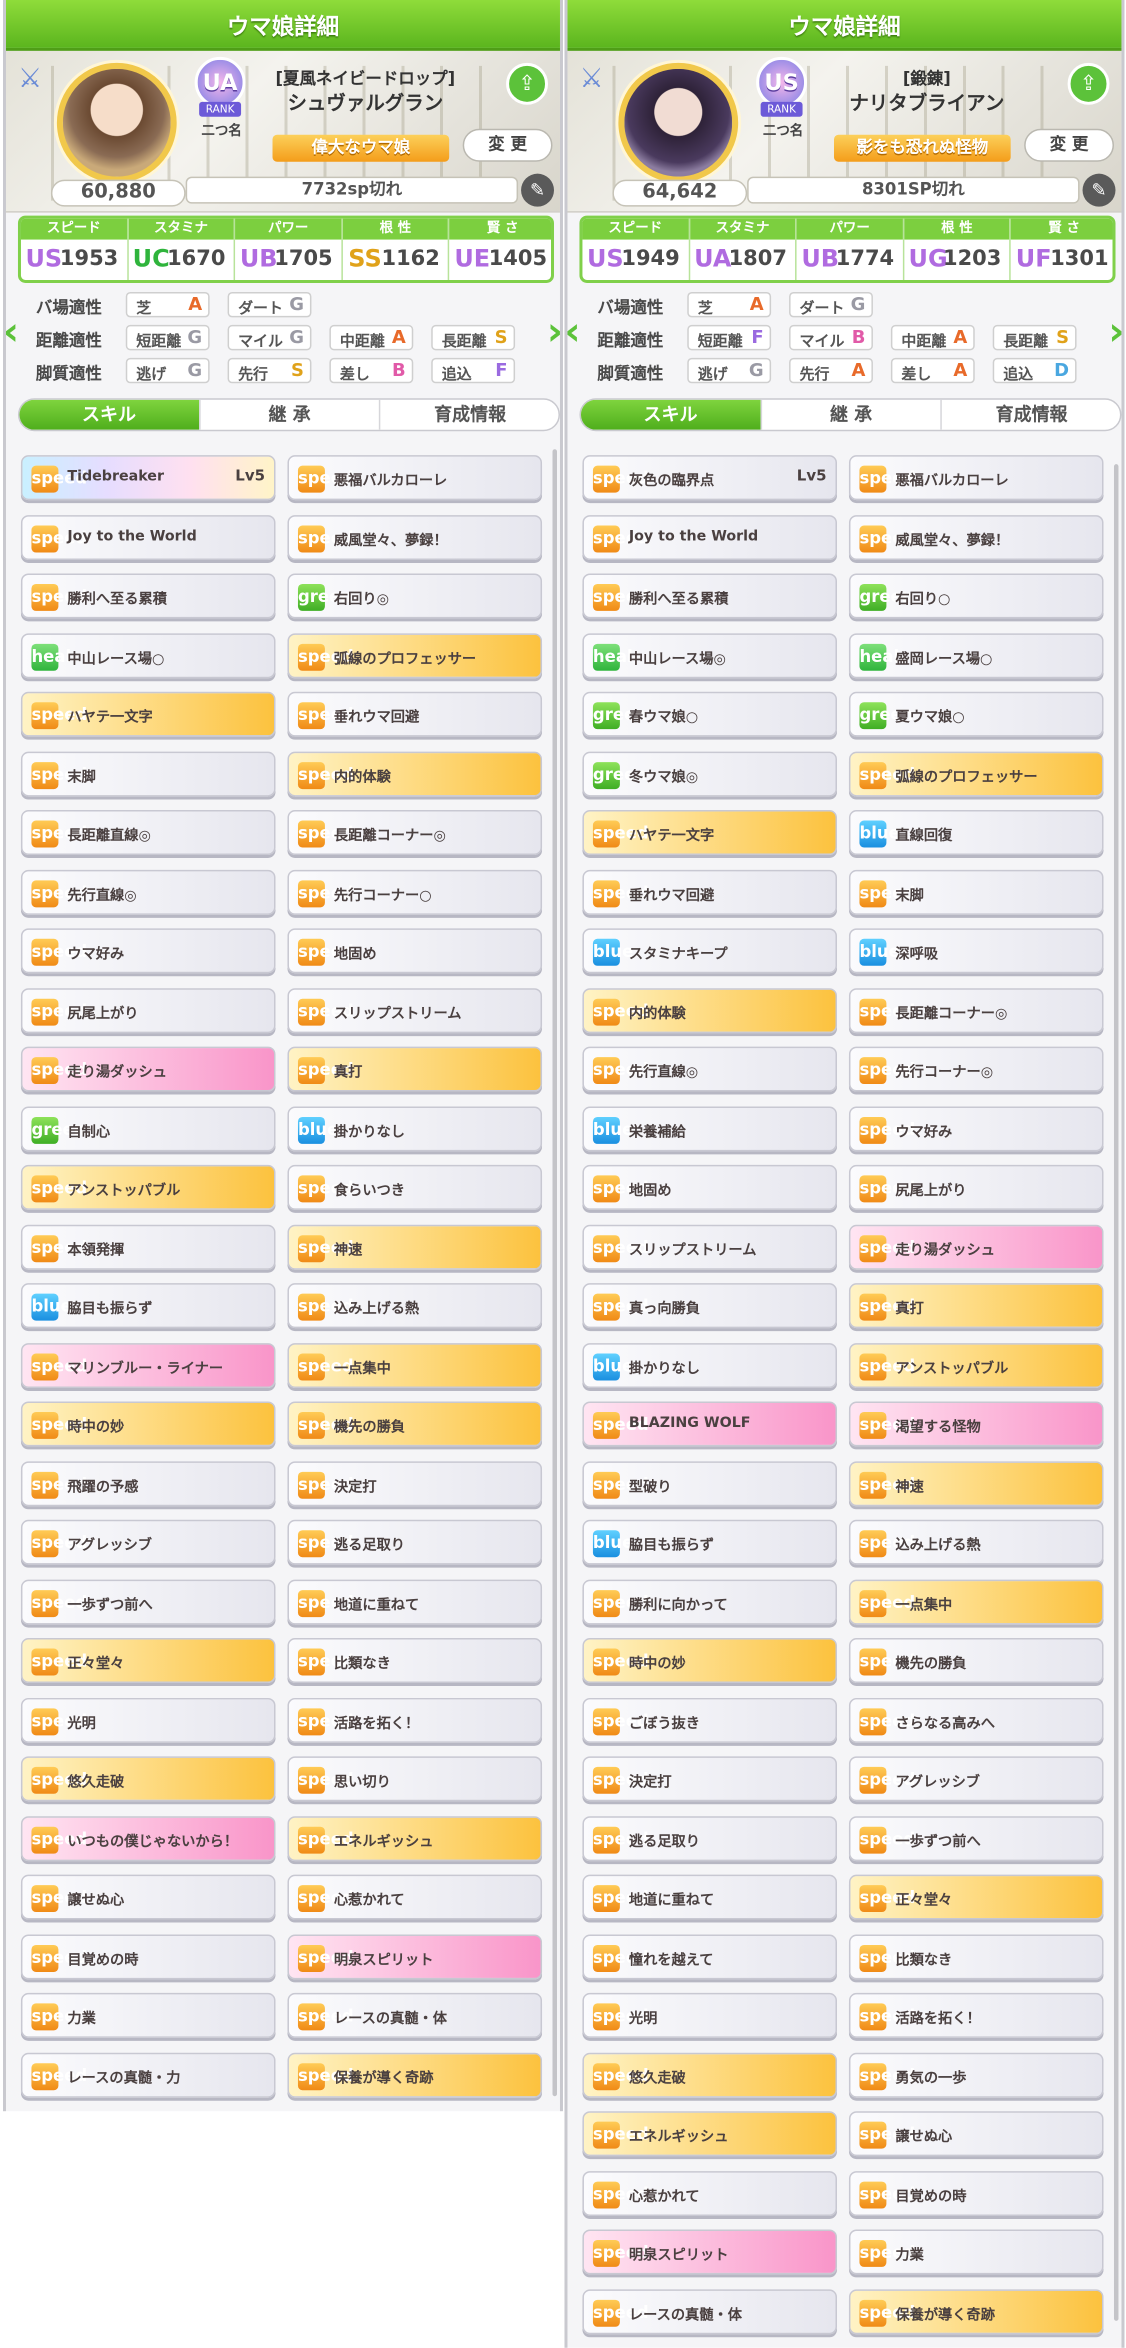  Describe the element at coordinates (148, 655) in the screenshot. I see `skill-item: heal 中山レース場○` at that location.